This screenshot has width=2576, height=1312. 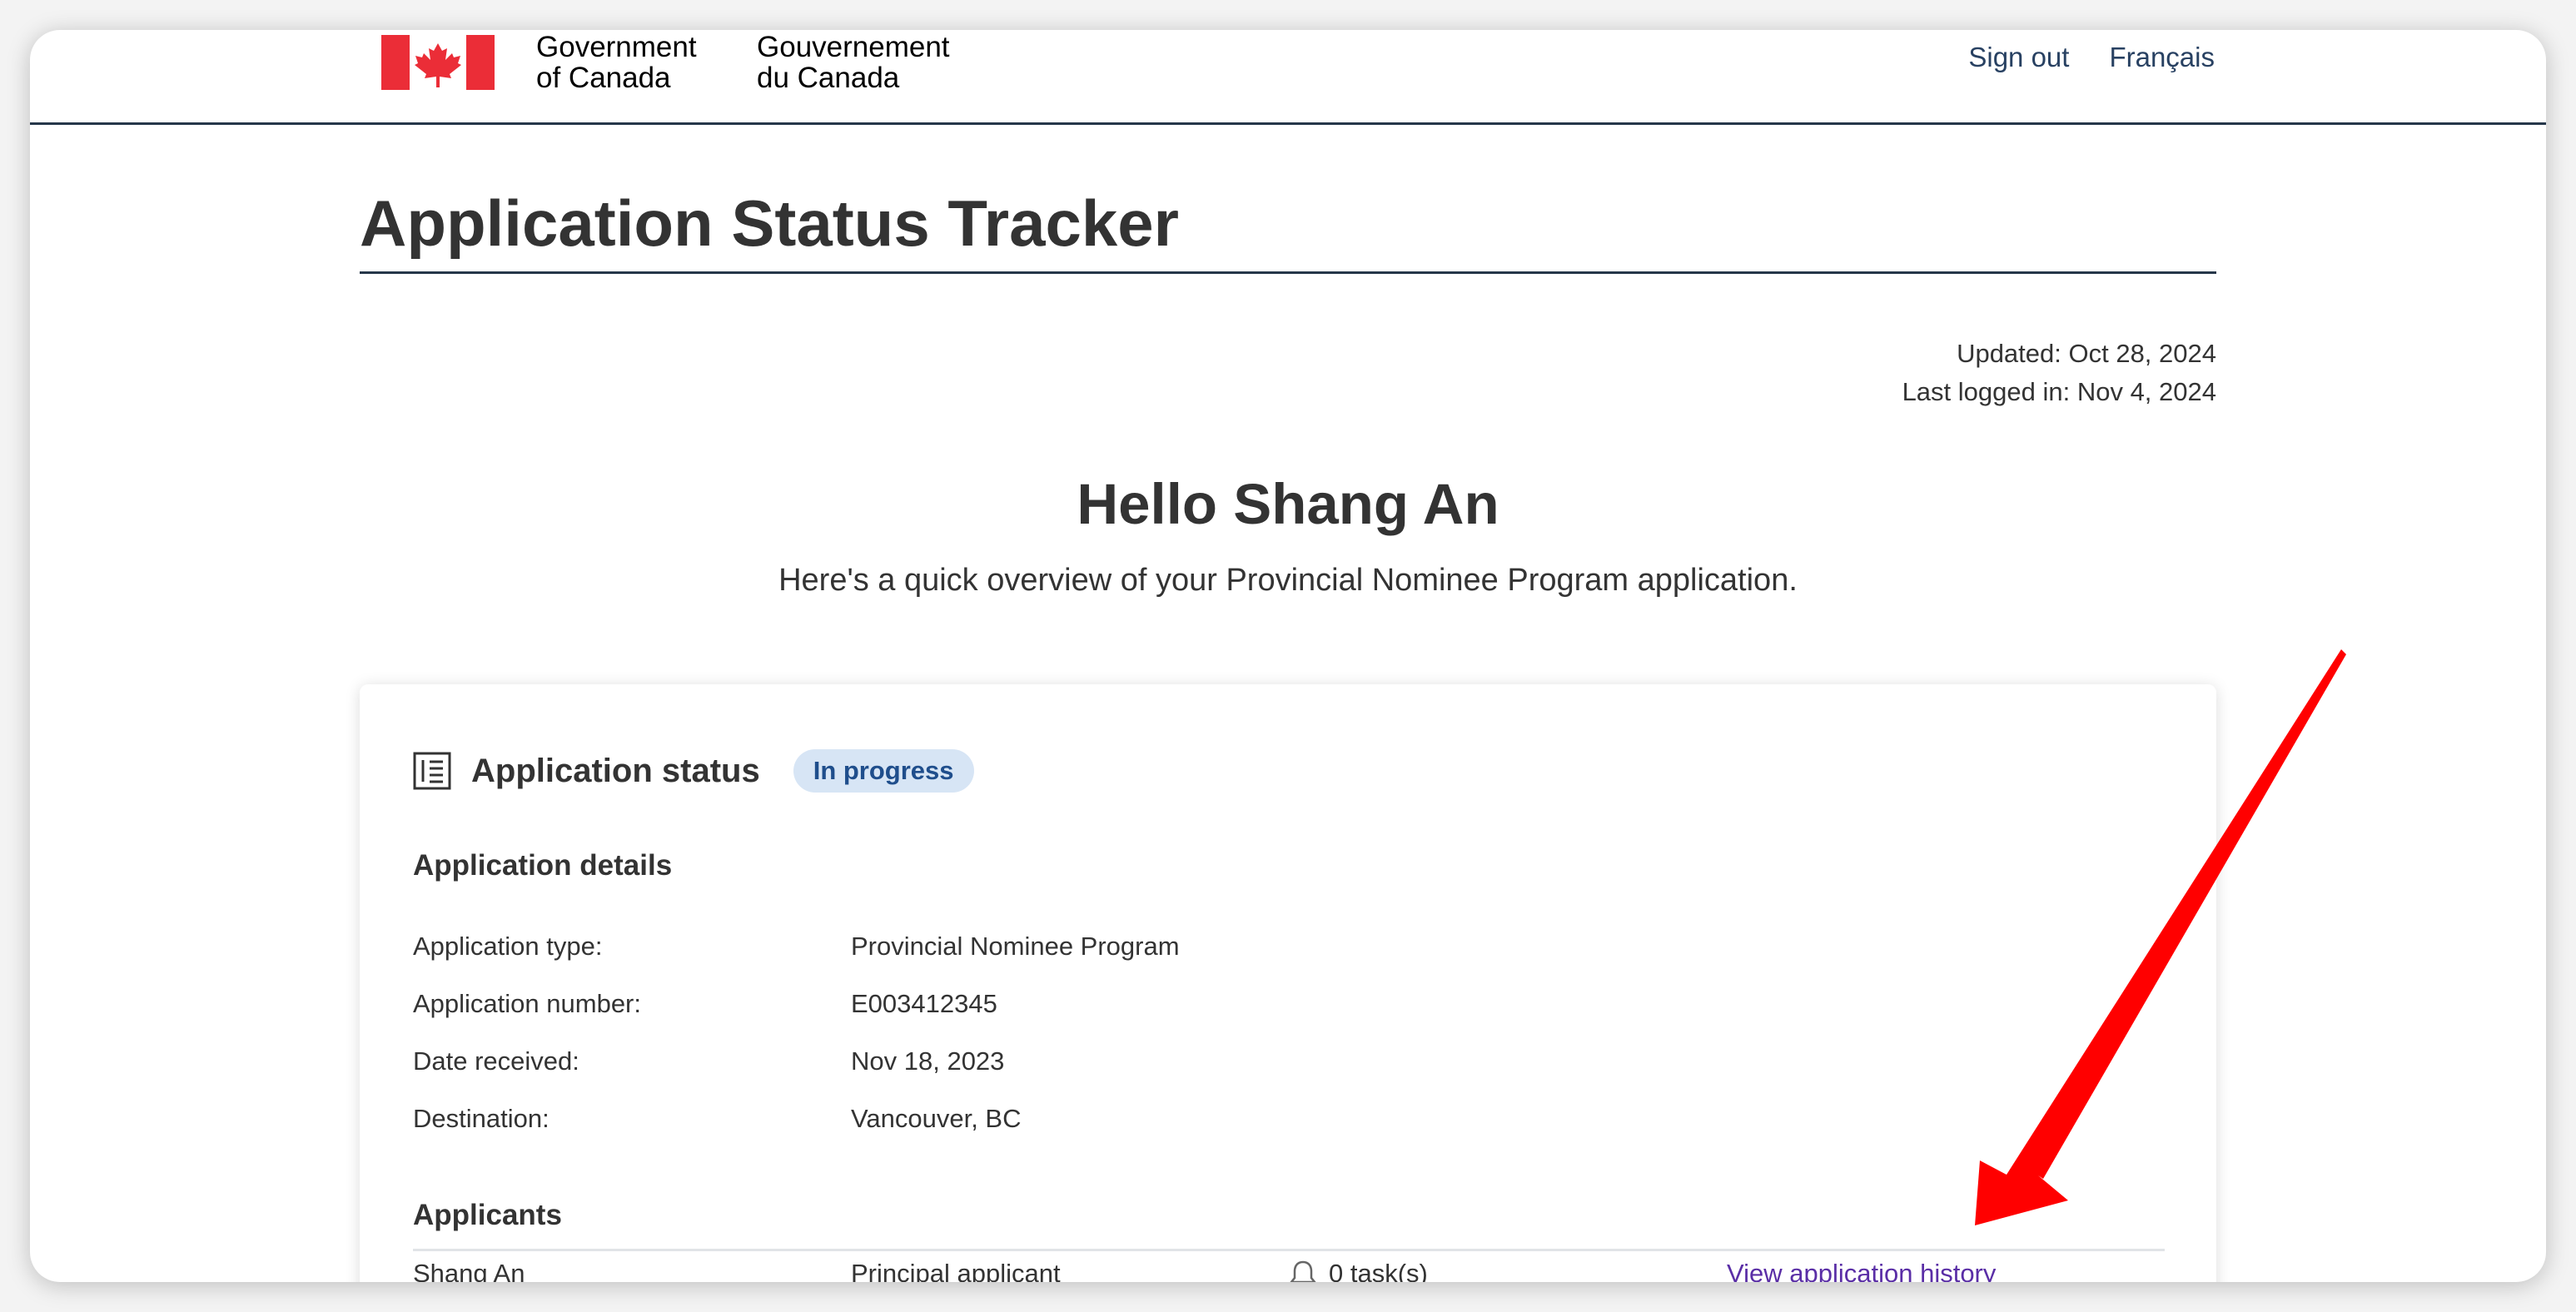 I want to click on status-badge: In progress, so click(x=883, y=771).